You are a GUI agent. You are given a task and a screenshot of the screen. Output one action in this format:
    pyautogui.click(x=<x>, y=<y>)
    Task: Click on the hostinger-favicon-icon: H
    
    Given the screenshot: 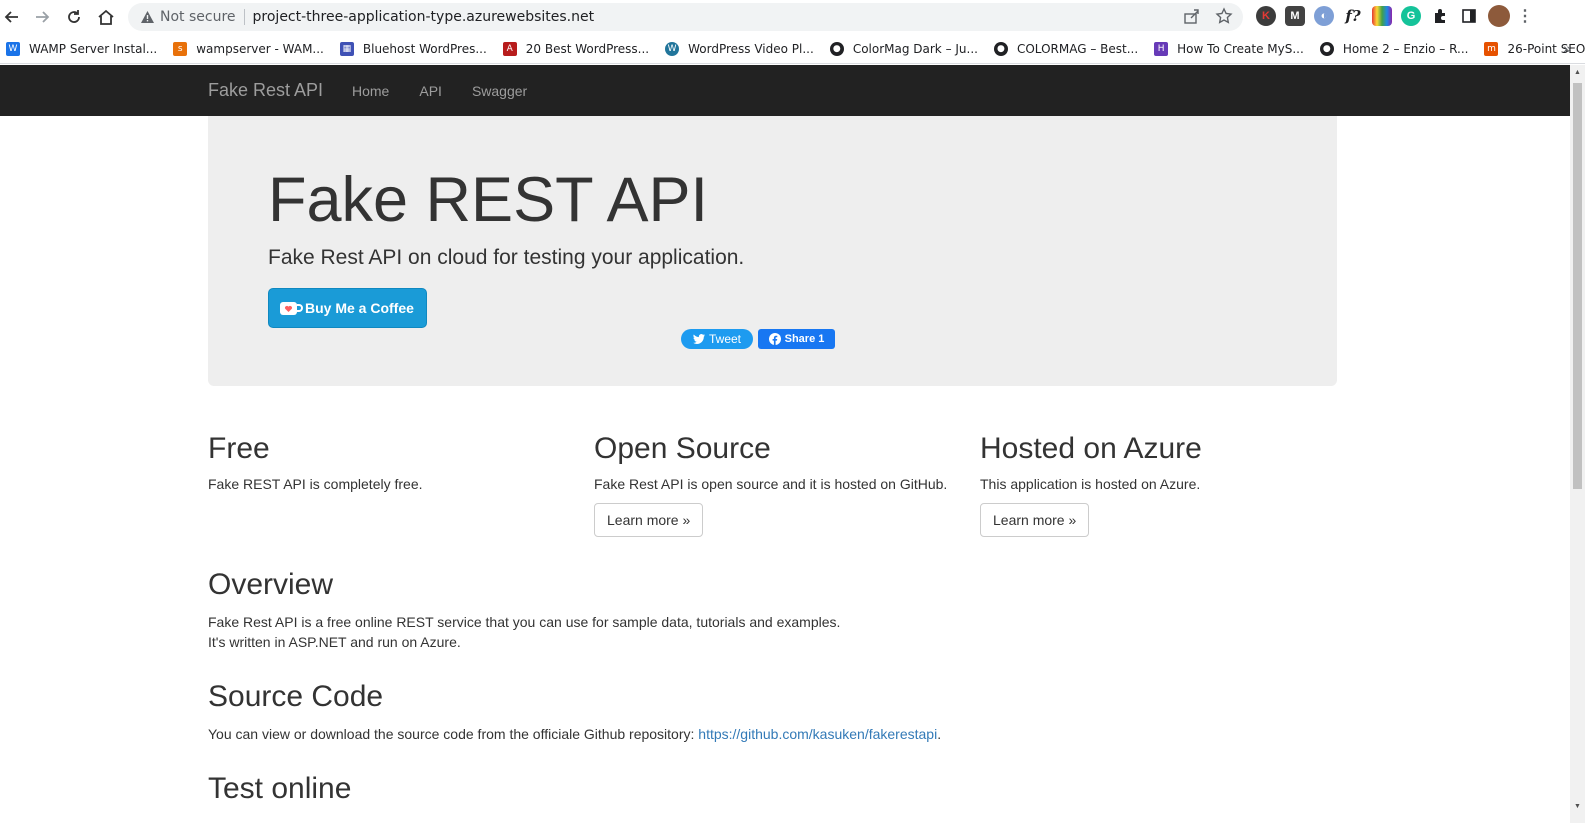 What is the action you would take?
    pyautogui.click(x=1161, y=48)
    